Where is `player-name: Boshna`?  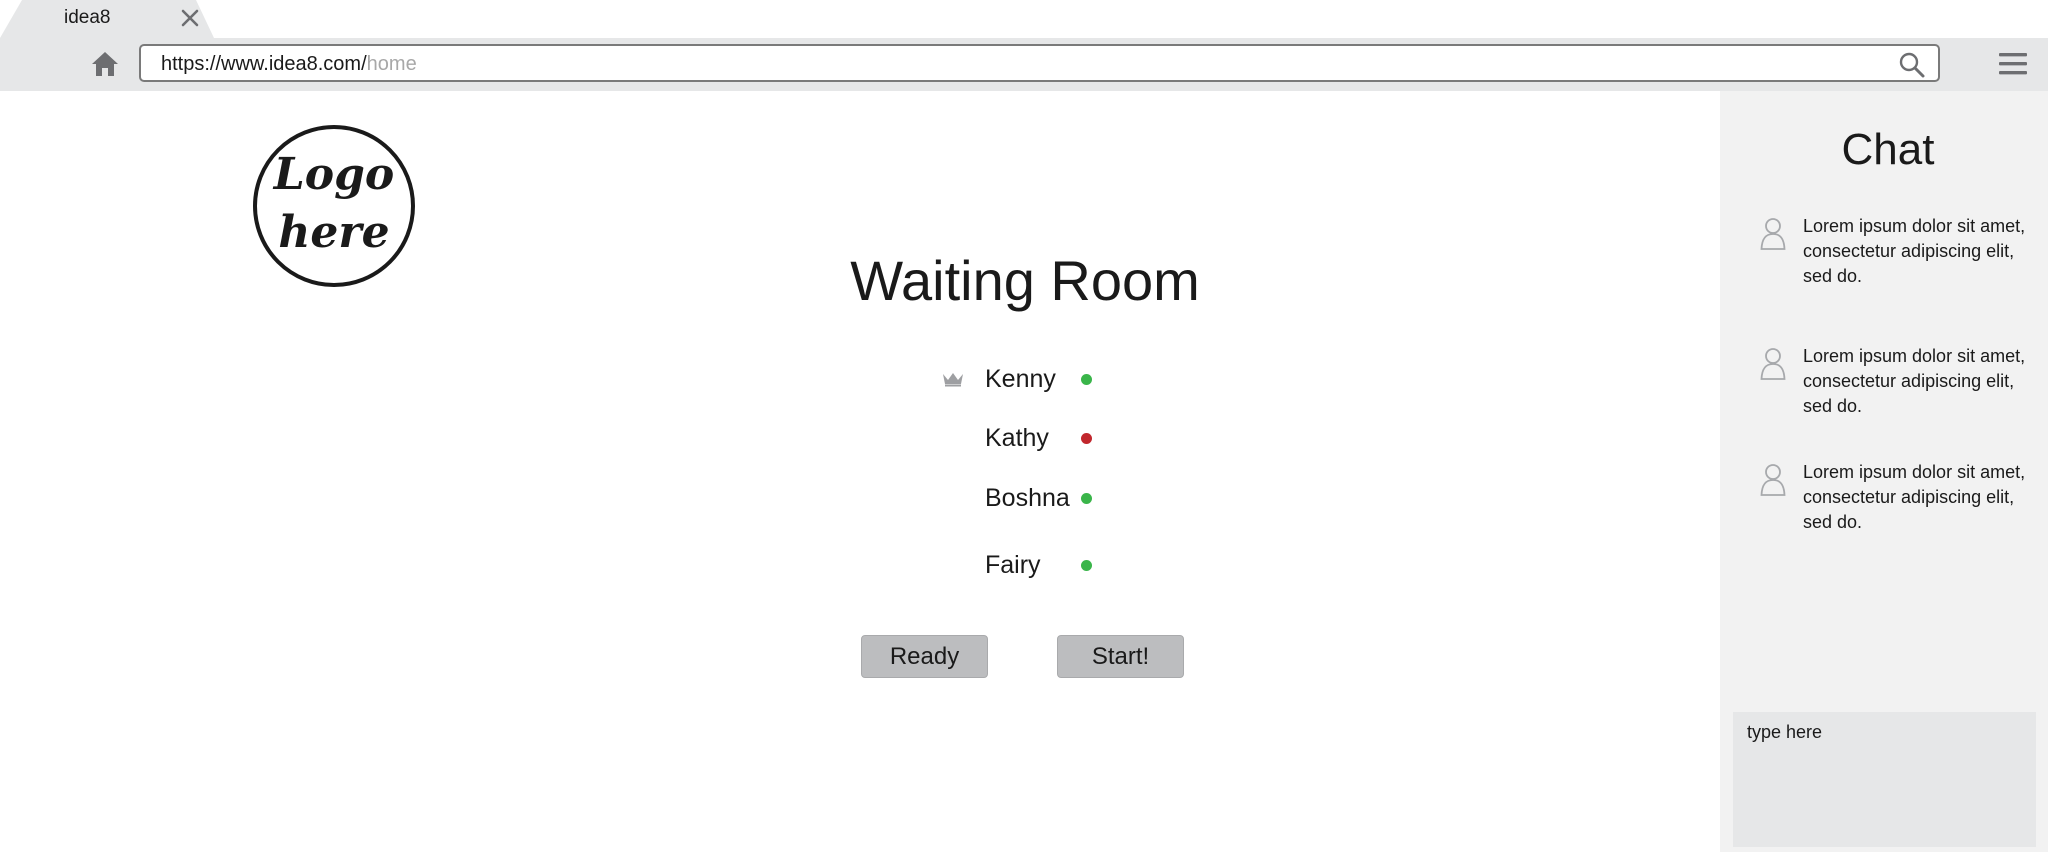
player-name: Boshna is located at coordinates (1027, 498).